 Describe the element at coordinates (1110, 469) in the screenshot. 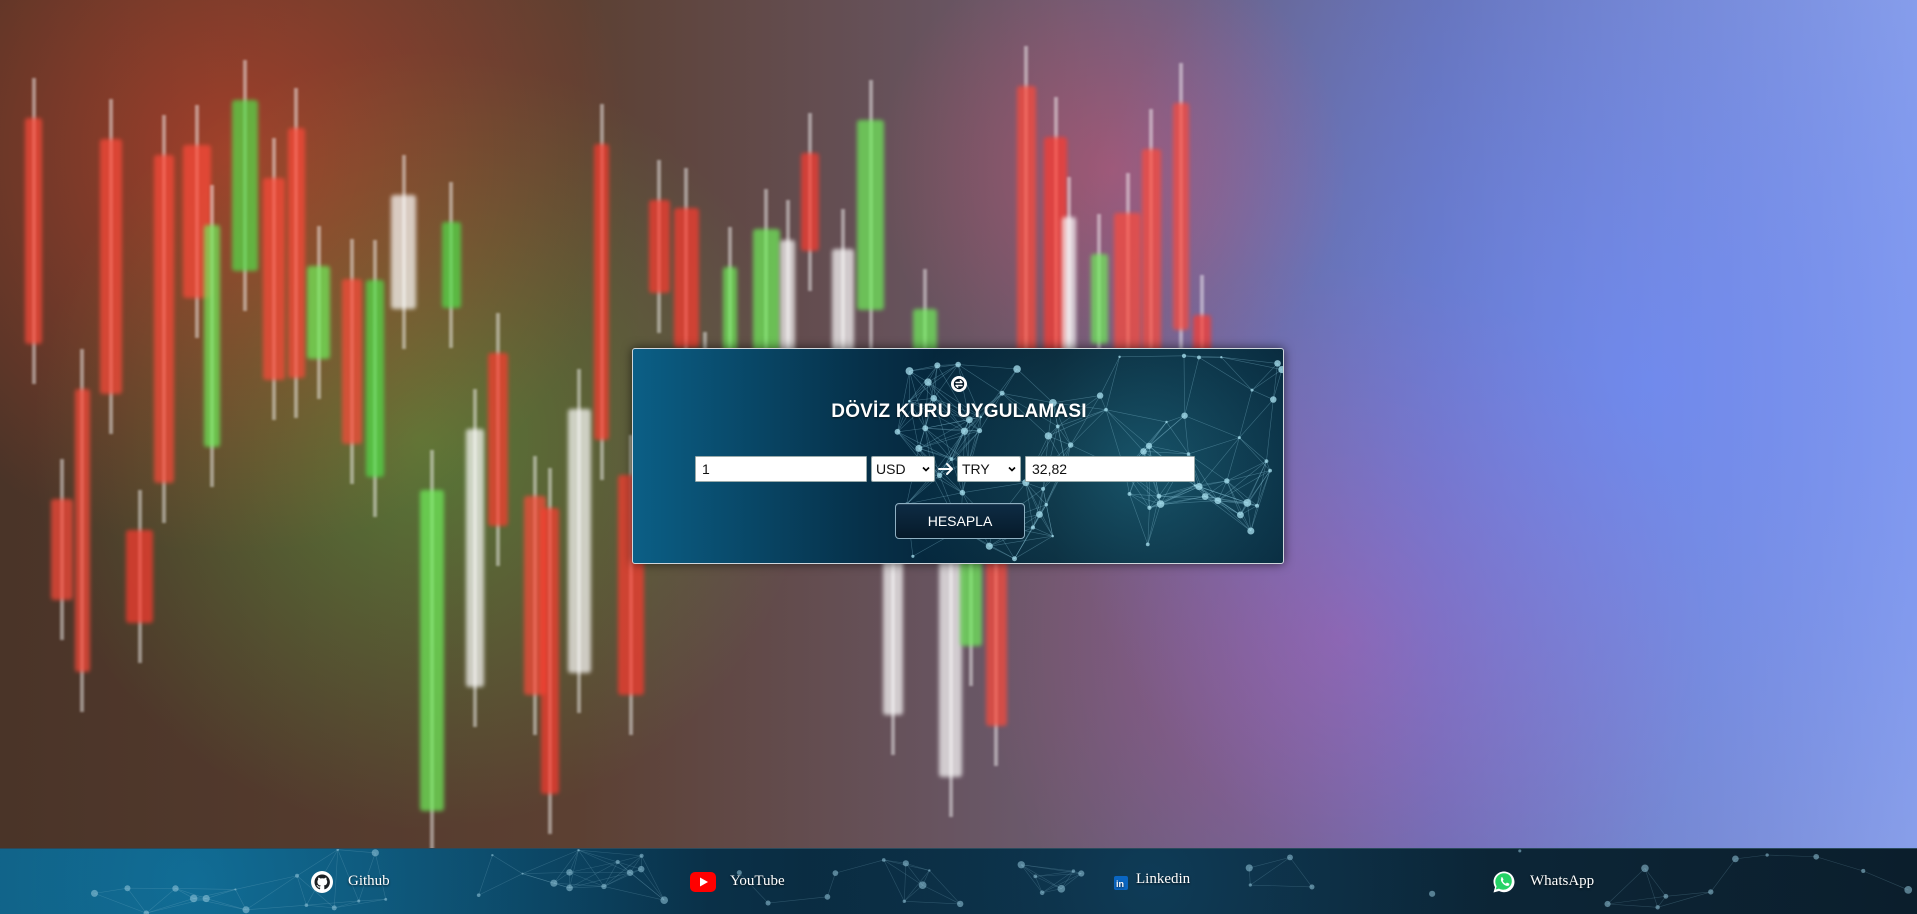

I see `result-input: 32,82` at that location.